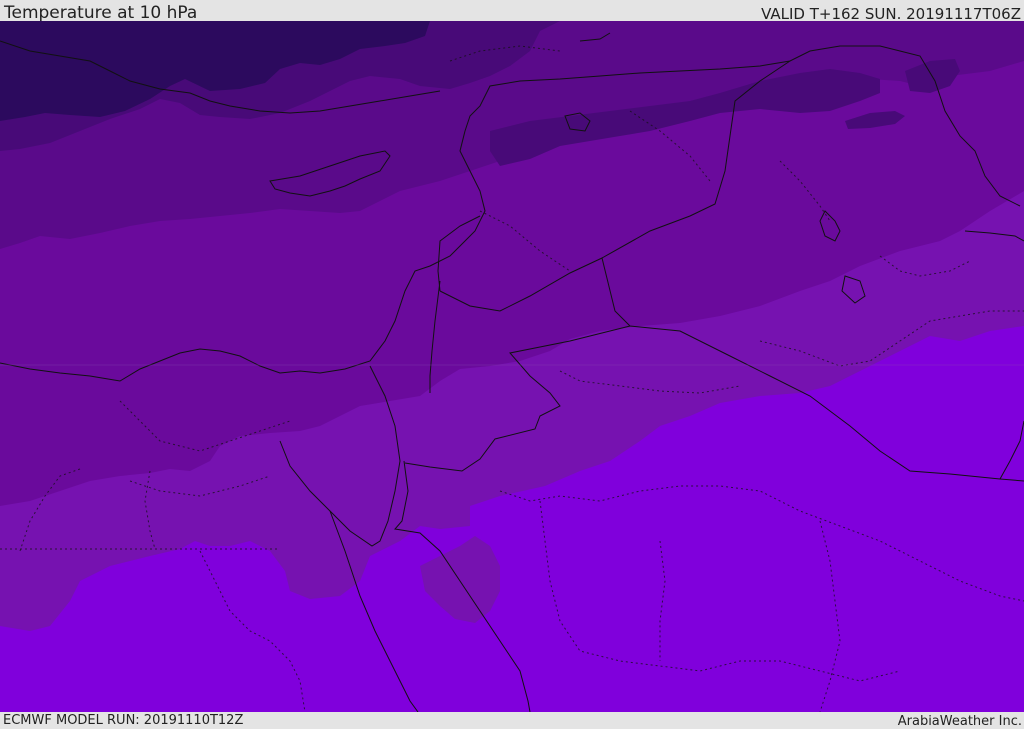  Describe the element at coordinates (959, 721) in the screenshot. I see `credit-label: ArabiaWeather Inc.` at that location.